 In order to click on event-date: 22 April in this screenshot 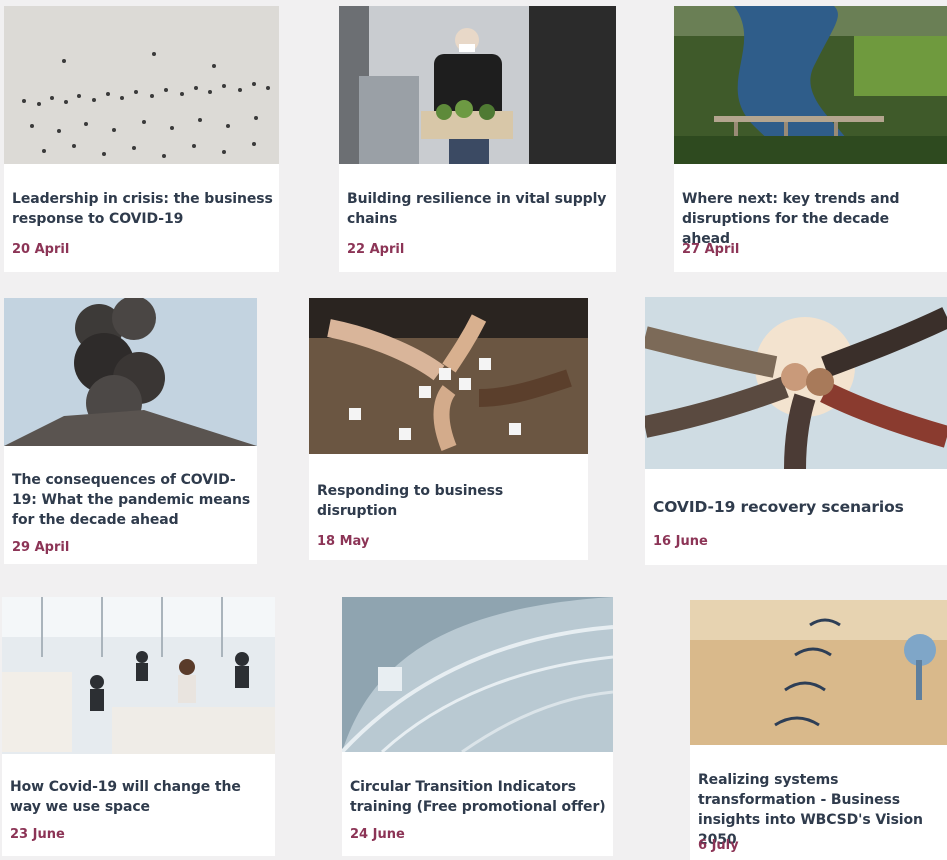, I will do `click(376, 249)`.